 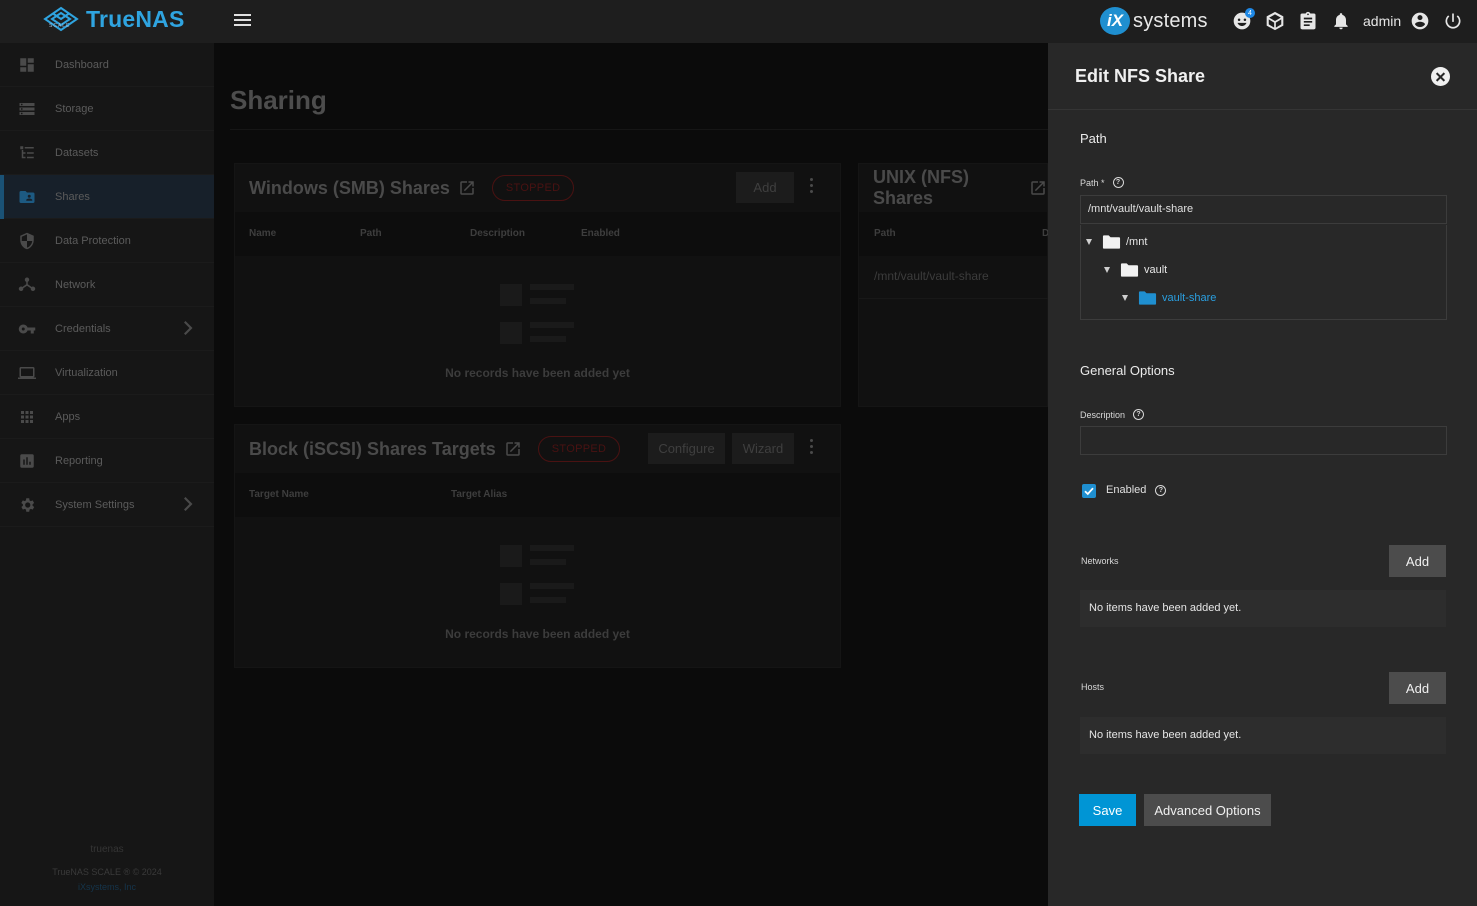 What do you see at coordinates (107, 505) in the screenshot?
I see `sidebar-item-system-settings: System Settings` at bounding box center [107, 505].